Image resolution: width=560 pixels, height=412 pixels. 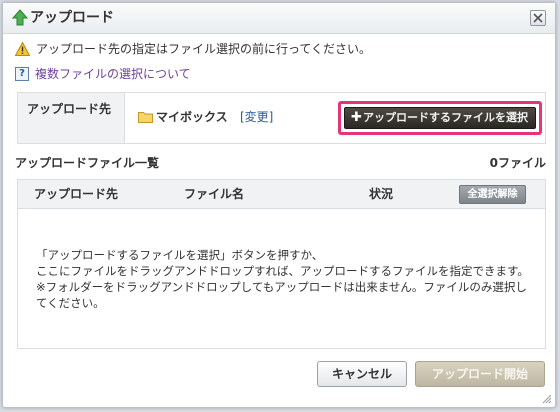 What do you see at coordinates (22, 49) in the screenshot?
I see `warning-icon` at bounding box center [22, 49].